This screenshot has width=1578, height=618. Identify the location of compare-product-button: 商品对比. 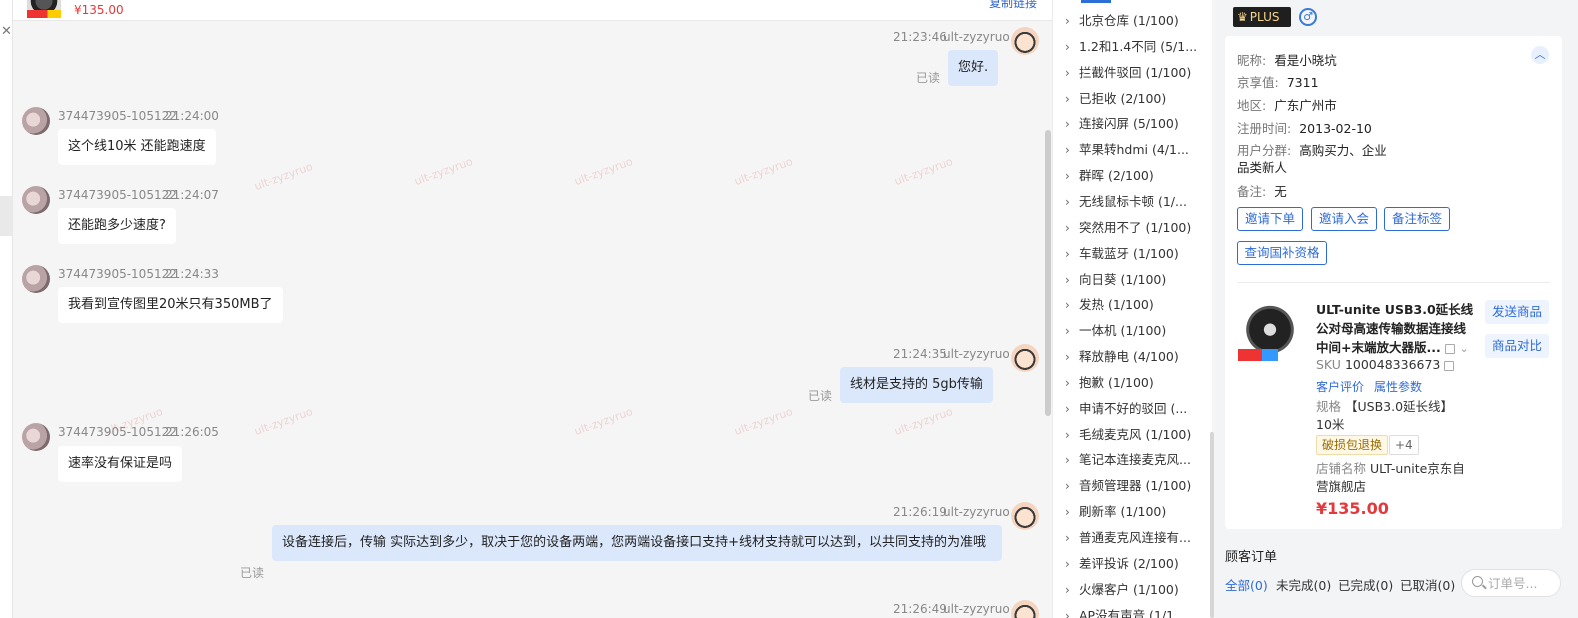
(1517, 346).